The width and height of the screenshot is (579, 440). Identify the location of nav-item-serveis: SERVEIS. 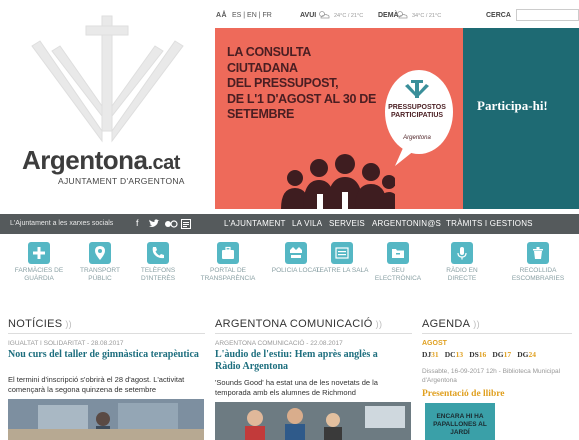
(347, 223).